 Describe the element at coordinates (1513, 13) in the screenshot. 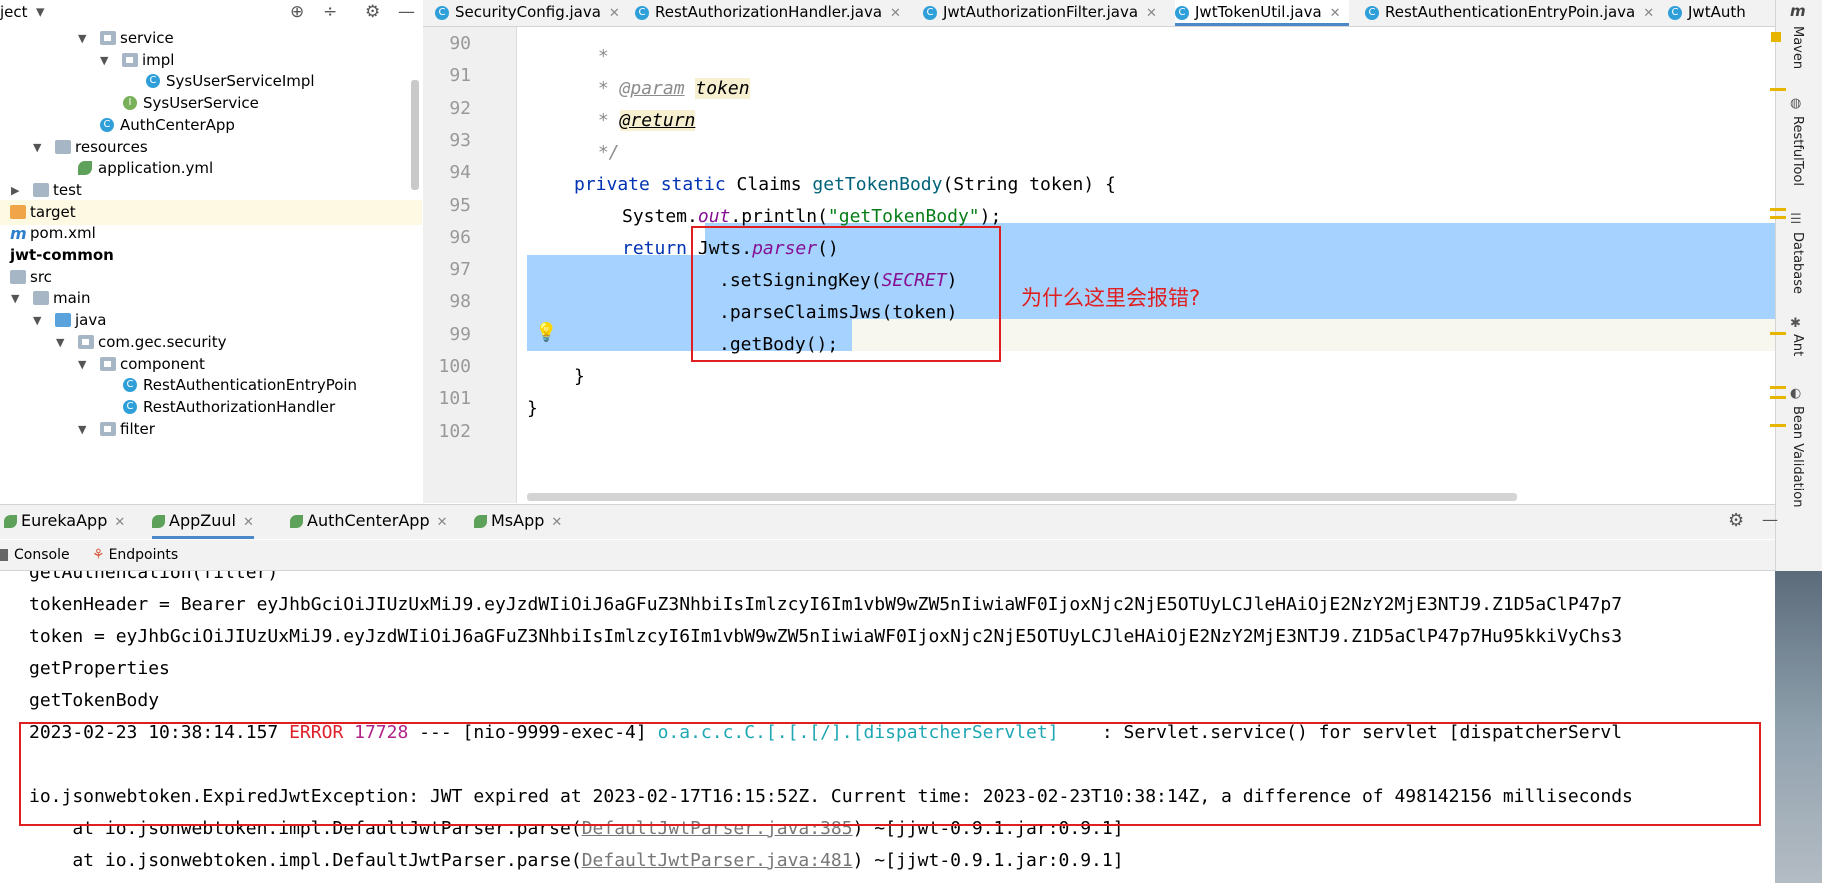

I see `editor-tab-restauthenticationentrypoin-java: C RestAuthenticationEntryPoin.java ✕` at that location.